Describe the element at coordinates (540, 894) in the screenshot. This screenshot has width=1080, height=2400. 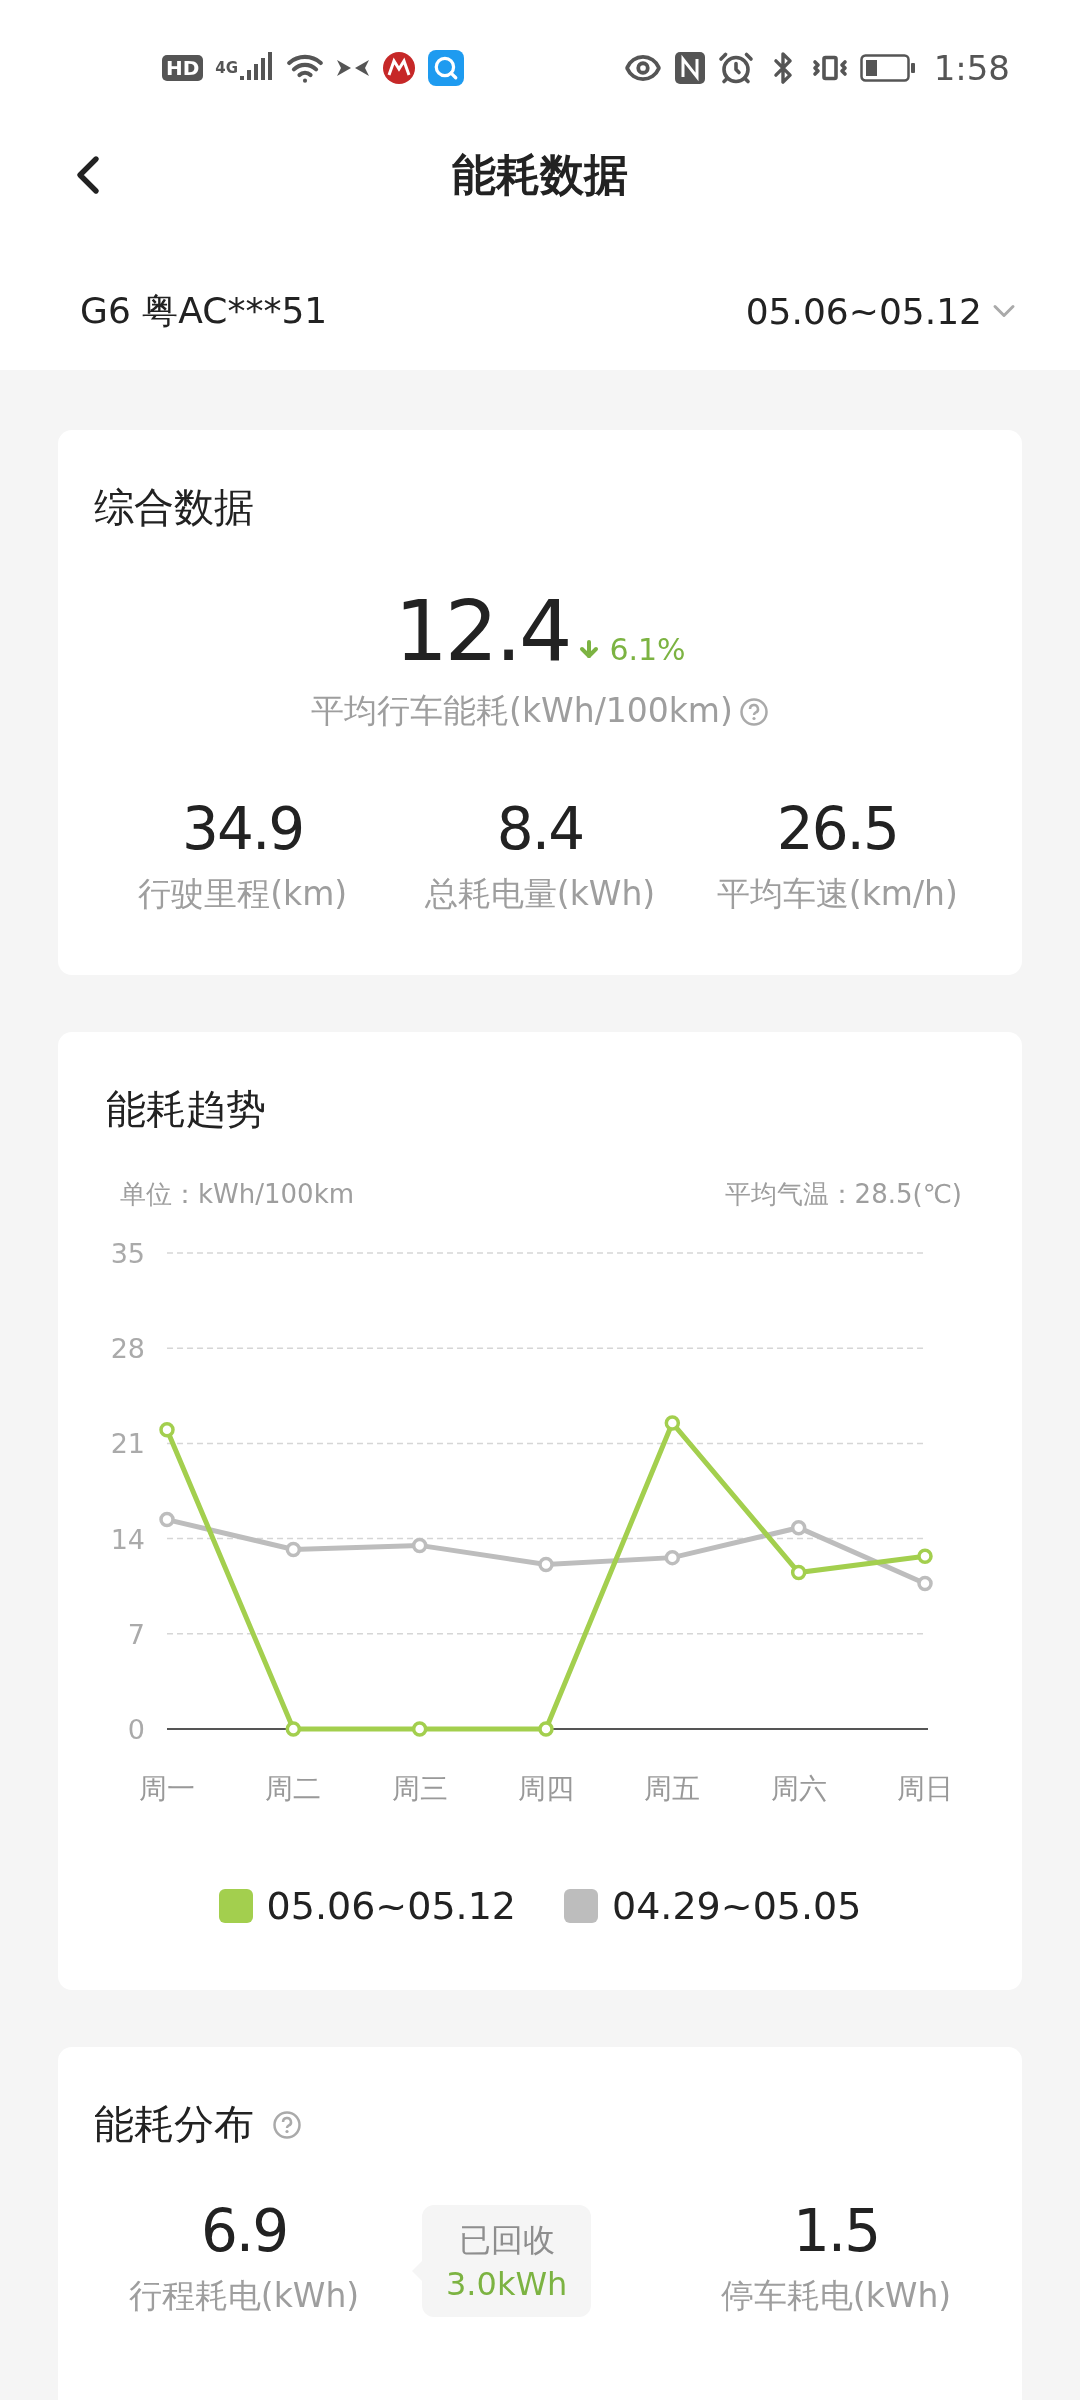
I see `stat-label: 总耗电量(kWh)` at that location.